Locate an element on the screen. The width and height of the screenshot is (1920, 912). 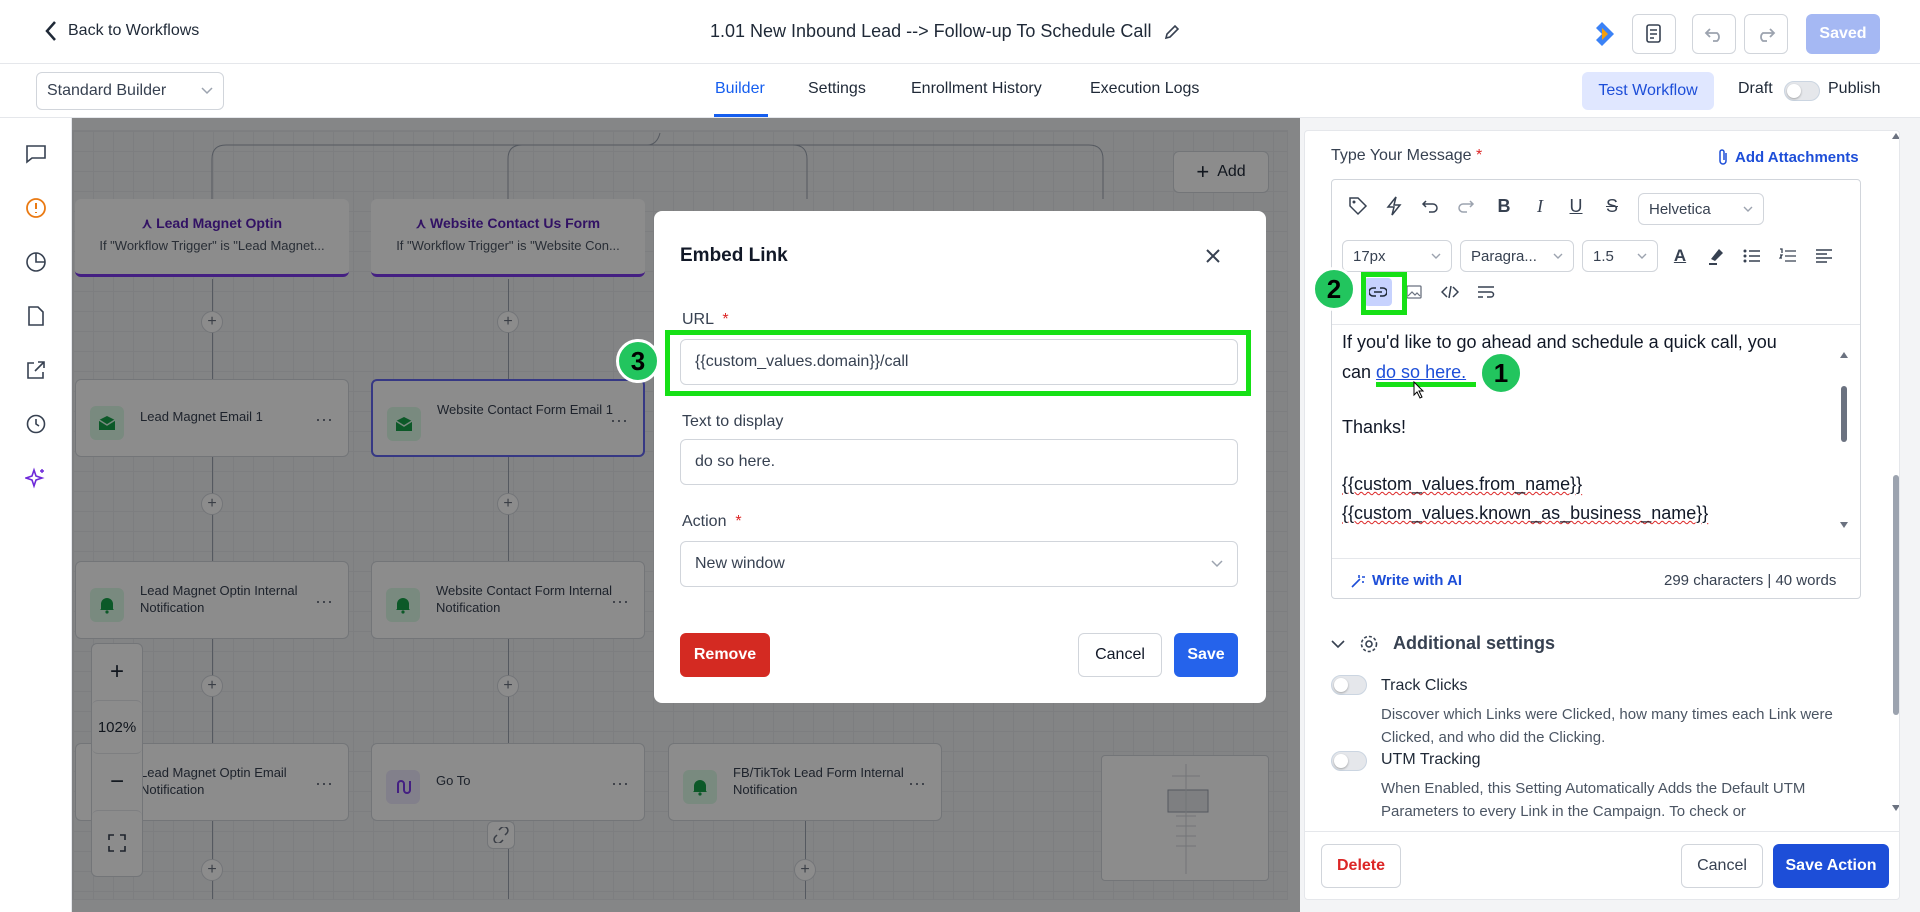
editor-scrollbar is located at coordinates (1844, 440).